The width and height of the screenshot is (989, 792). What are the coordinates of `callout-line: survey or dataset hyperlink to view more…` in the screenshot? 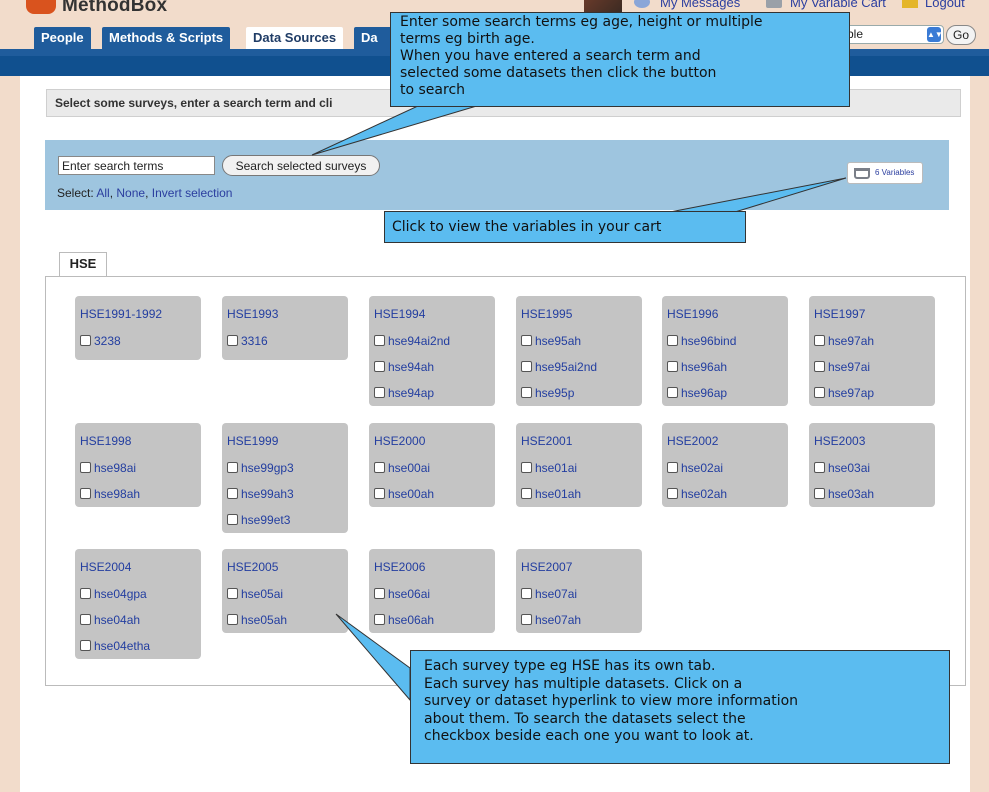 It's located at (611, 701).